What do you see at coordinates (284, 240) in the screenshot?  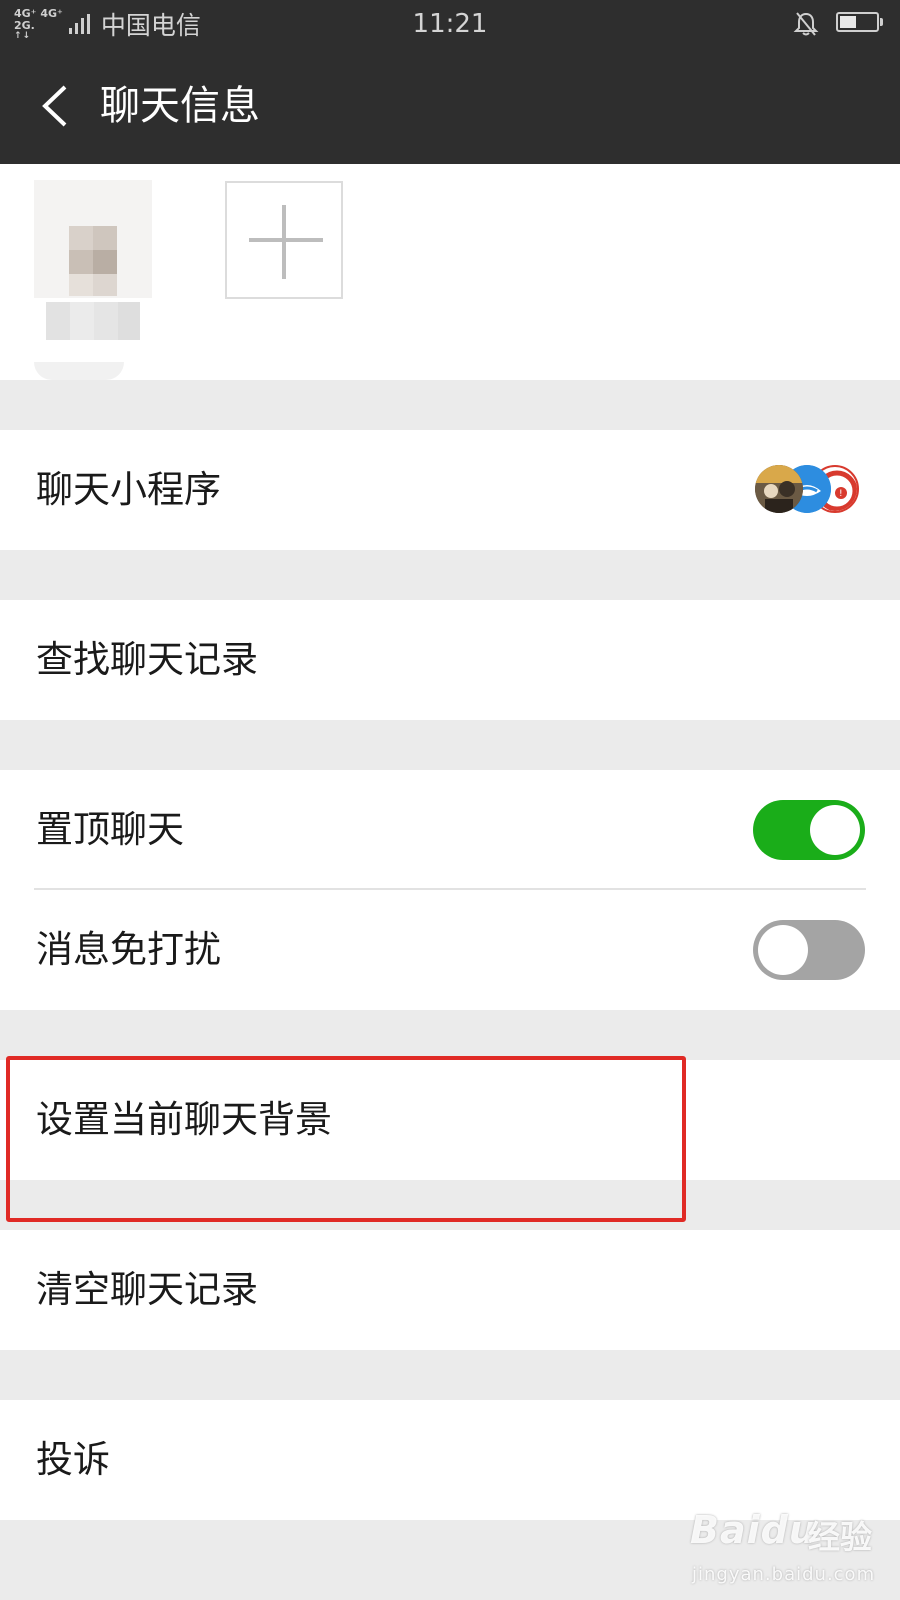 I see `add-member-button` at bounding box center [284, 240].